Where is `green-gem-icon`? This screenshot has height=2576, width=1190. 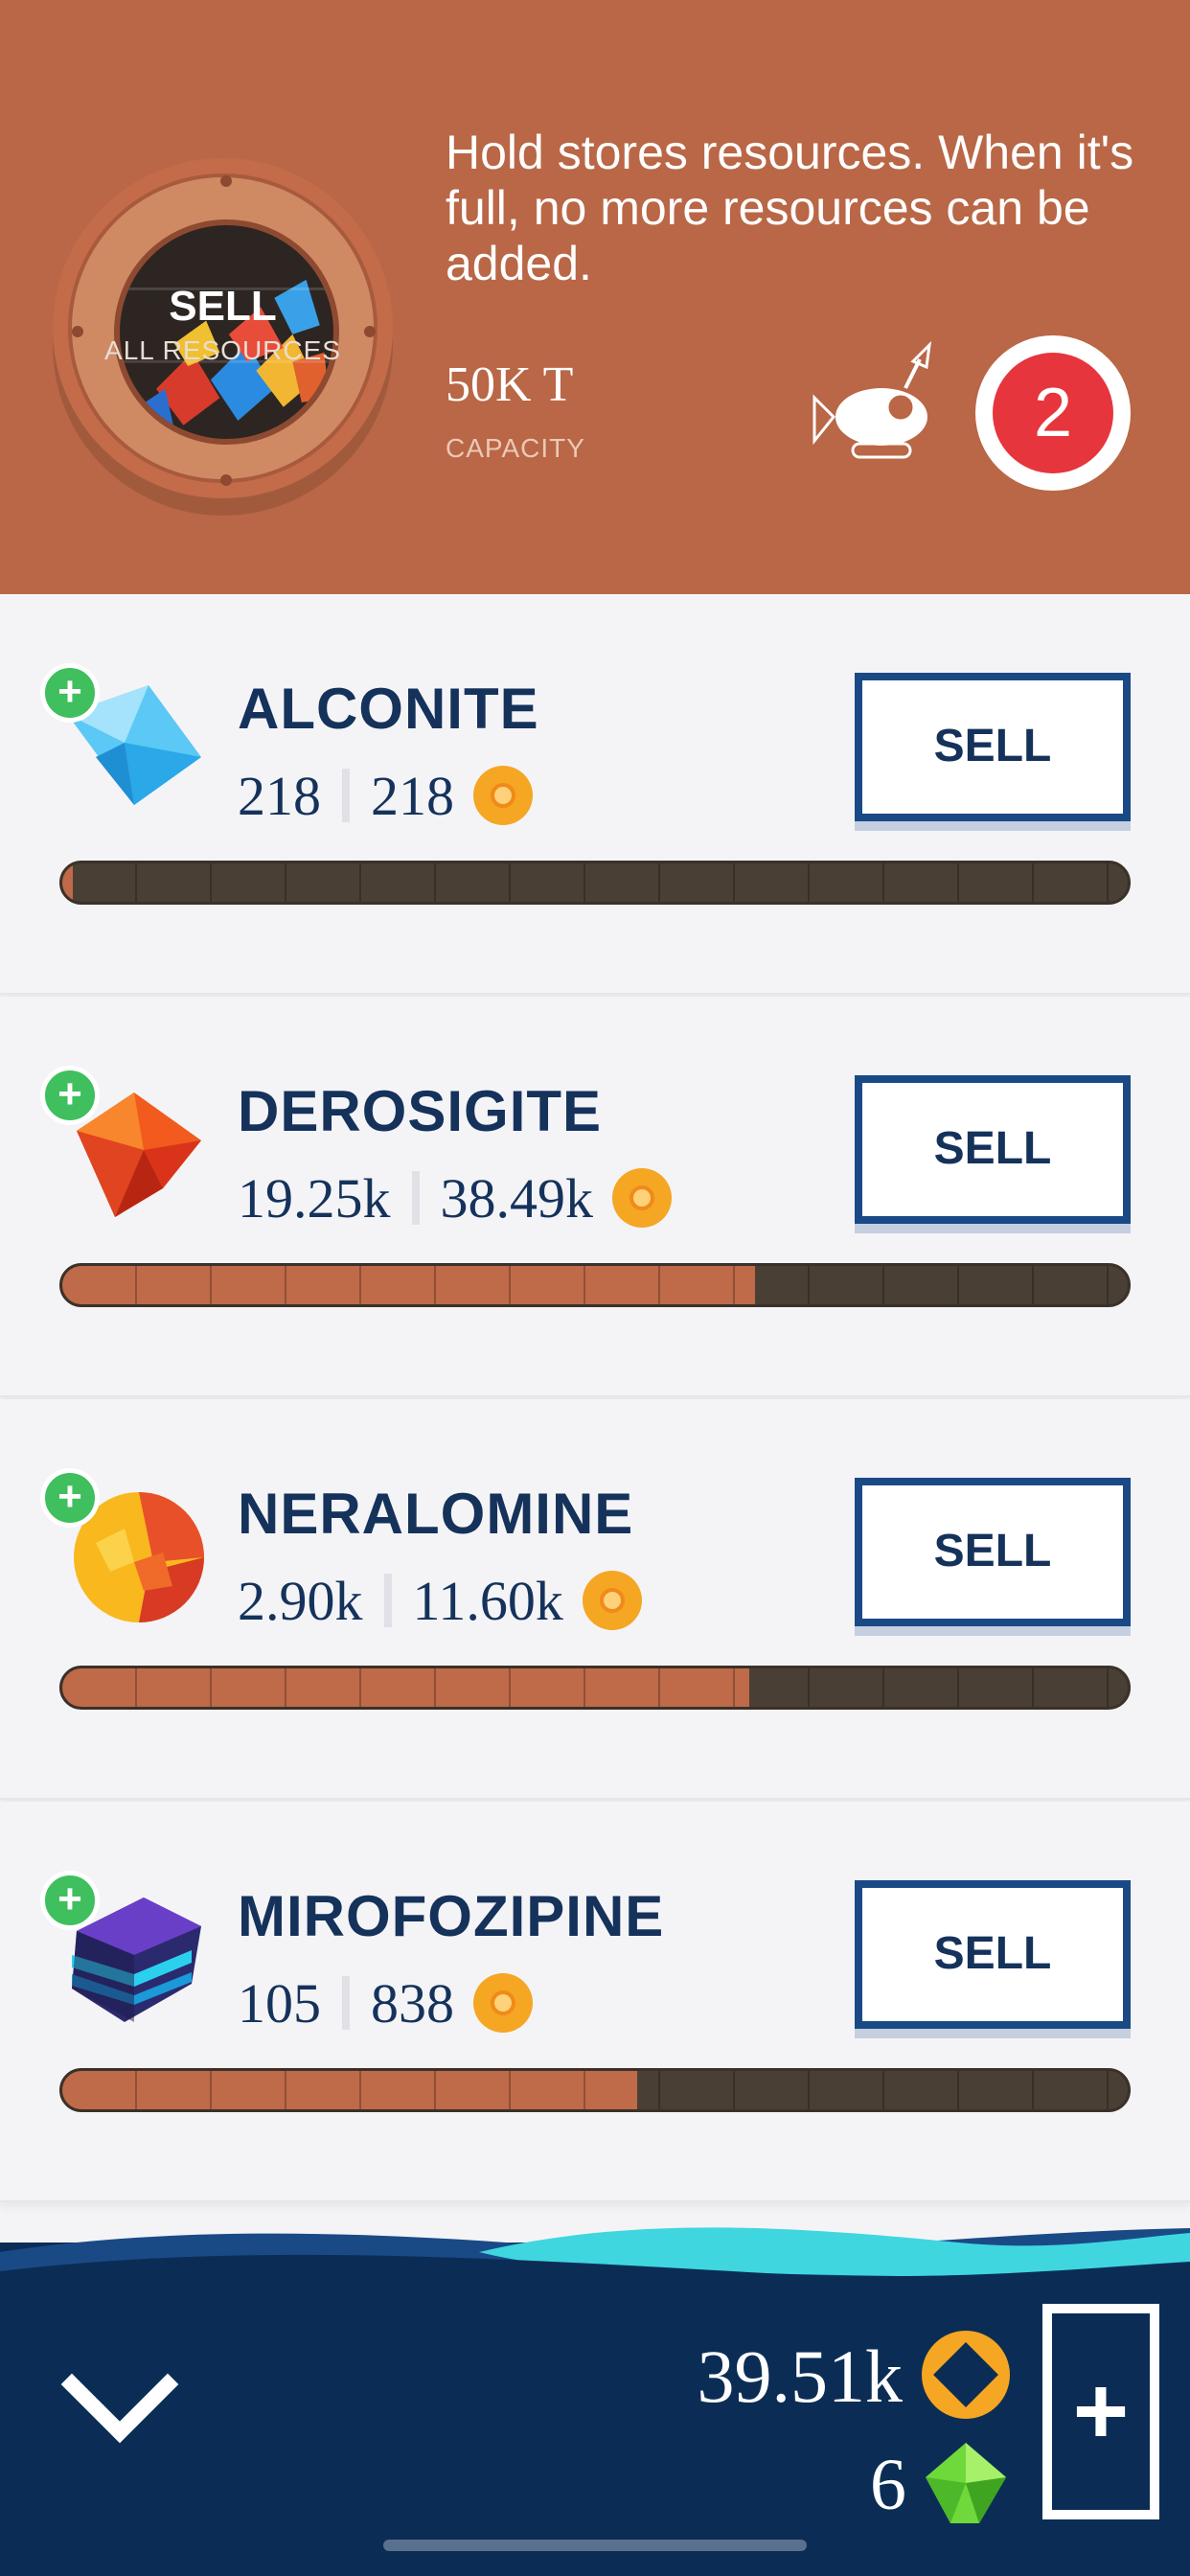
green-gem-icon is located at coordinates (966, 2483).